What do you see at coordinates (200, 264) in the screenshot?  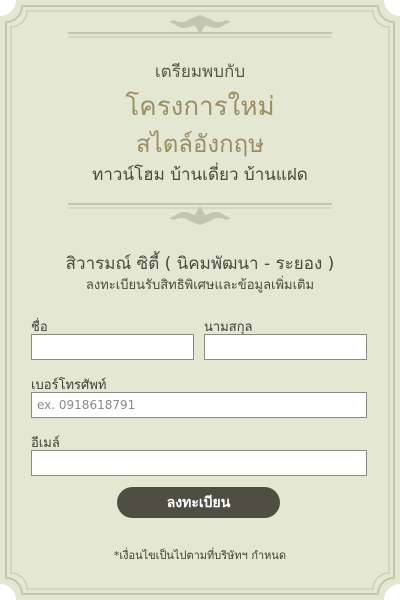 I see `project-name: สิวารมณ์ ซิตี้ ( นิคมพัฒนา - ระยอง )` at bounding box center [200, 264].